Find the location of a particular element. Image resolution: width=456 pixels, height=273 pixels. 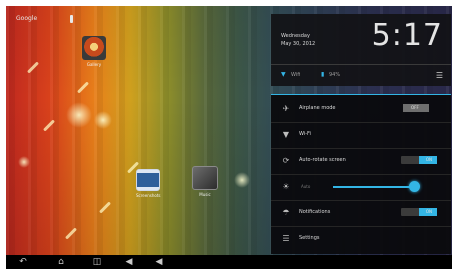

brightness-slider is located at coordinates (373, 187).